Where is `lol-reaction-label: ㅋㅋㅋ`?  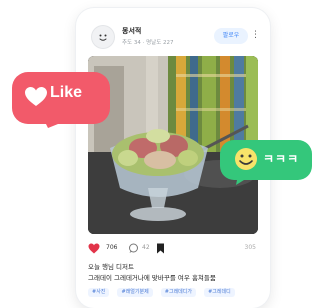
lol-reaction-label: ㅋㅋㅋ is located at coordinates (281, 159).